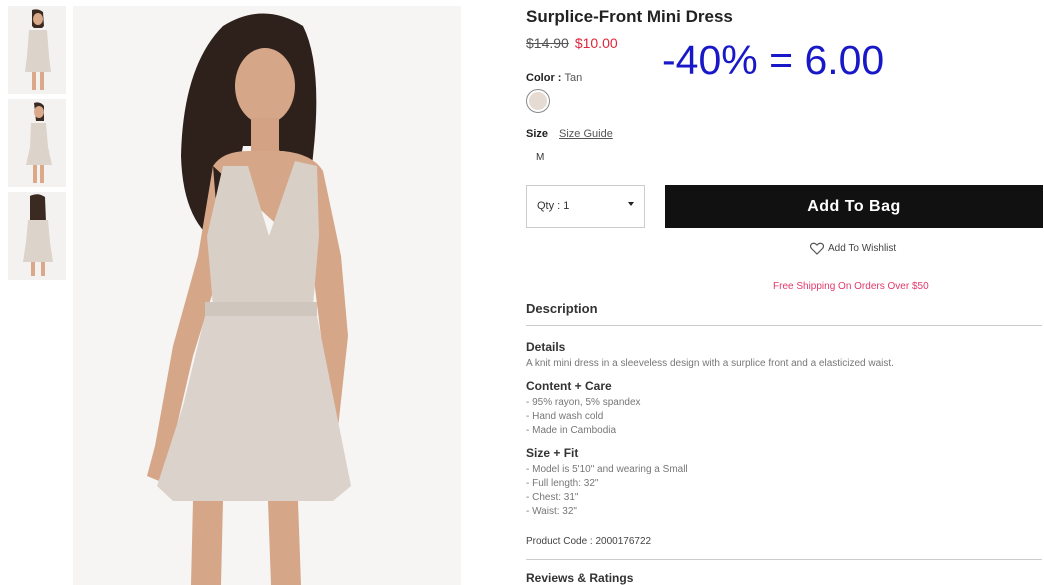  I want to click on size-guide-link: Size Guide, so click(586, 134).